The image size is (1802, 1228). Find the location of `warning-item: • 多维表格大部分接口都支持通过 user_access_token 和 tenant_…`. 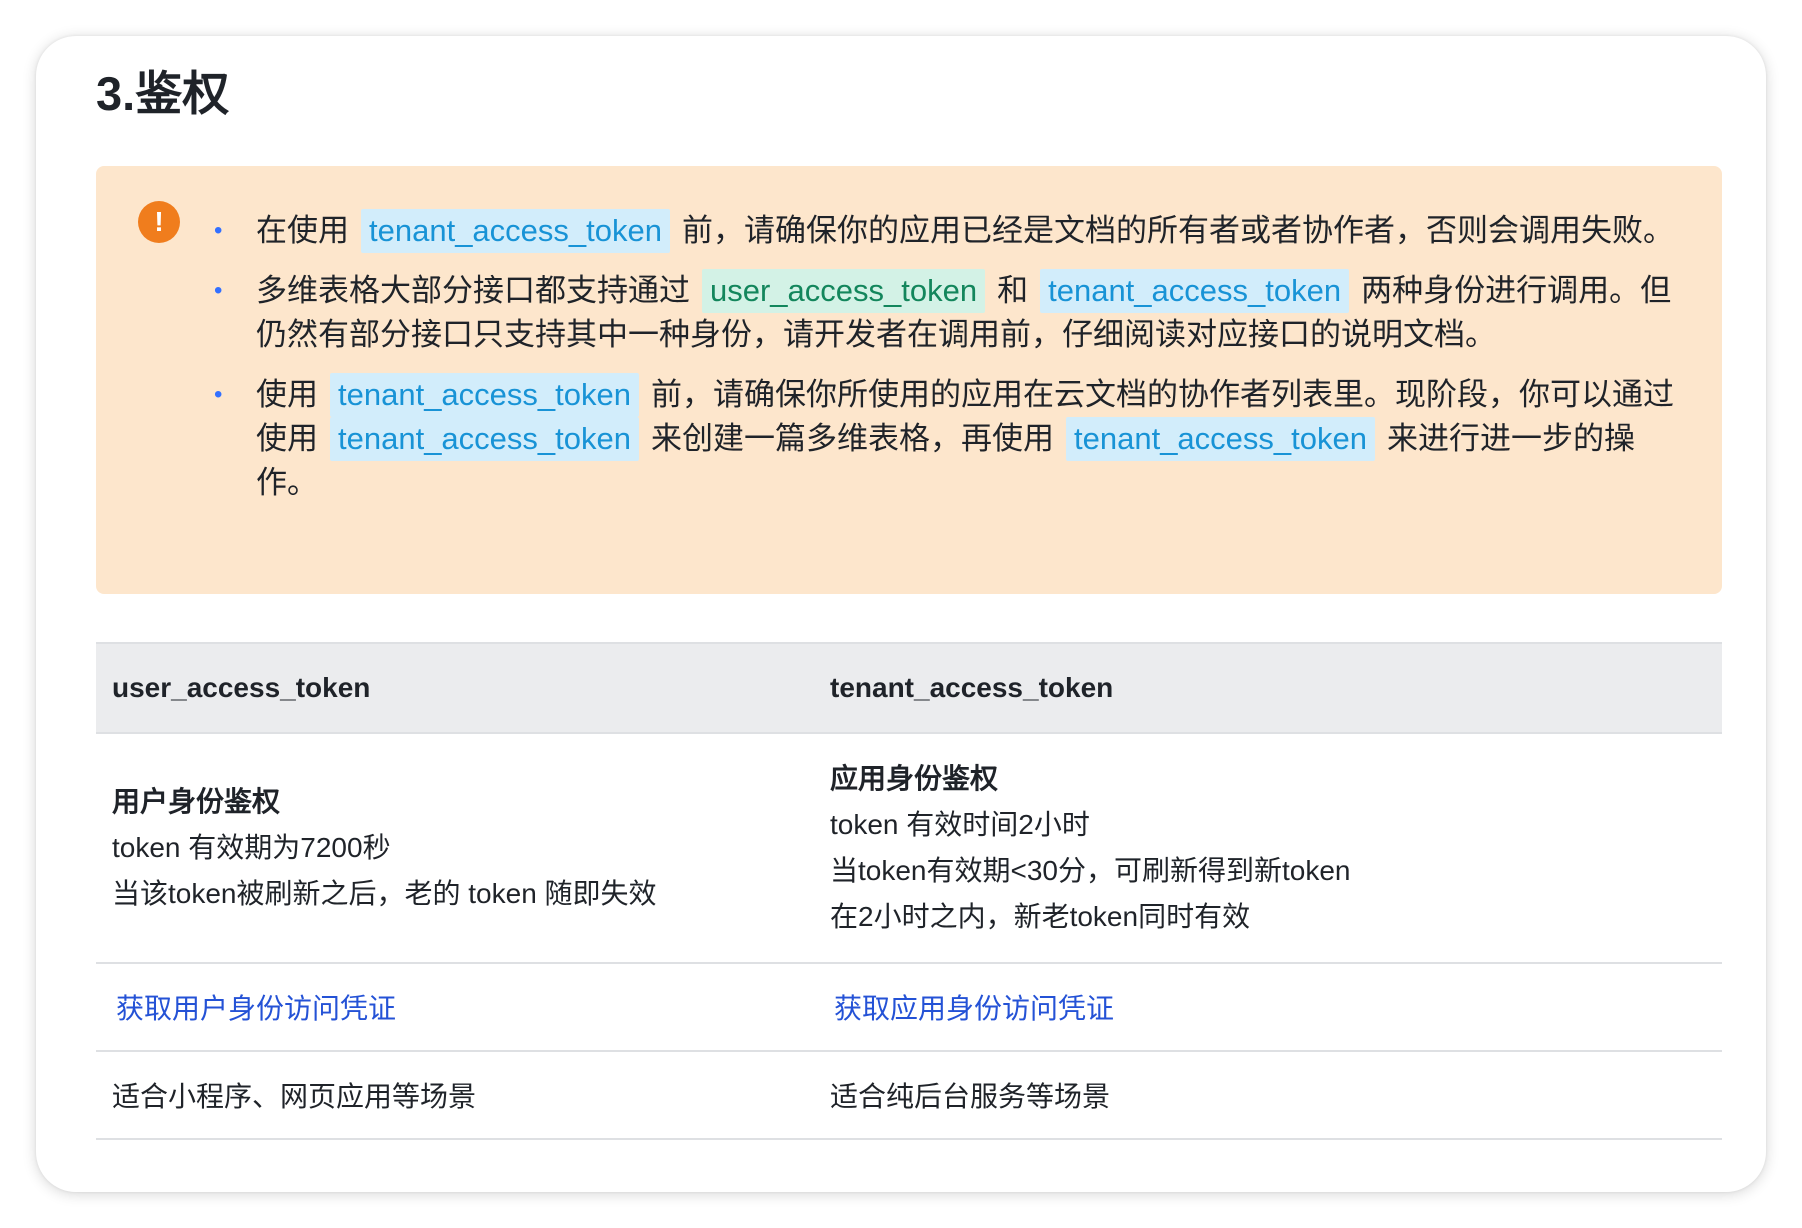

warning-item: • 多维表格大部分接口都支持通过 user_access_token 和 tenant_… is located at coordinates (949, 313).